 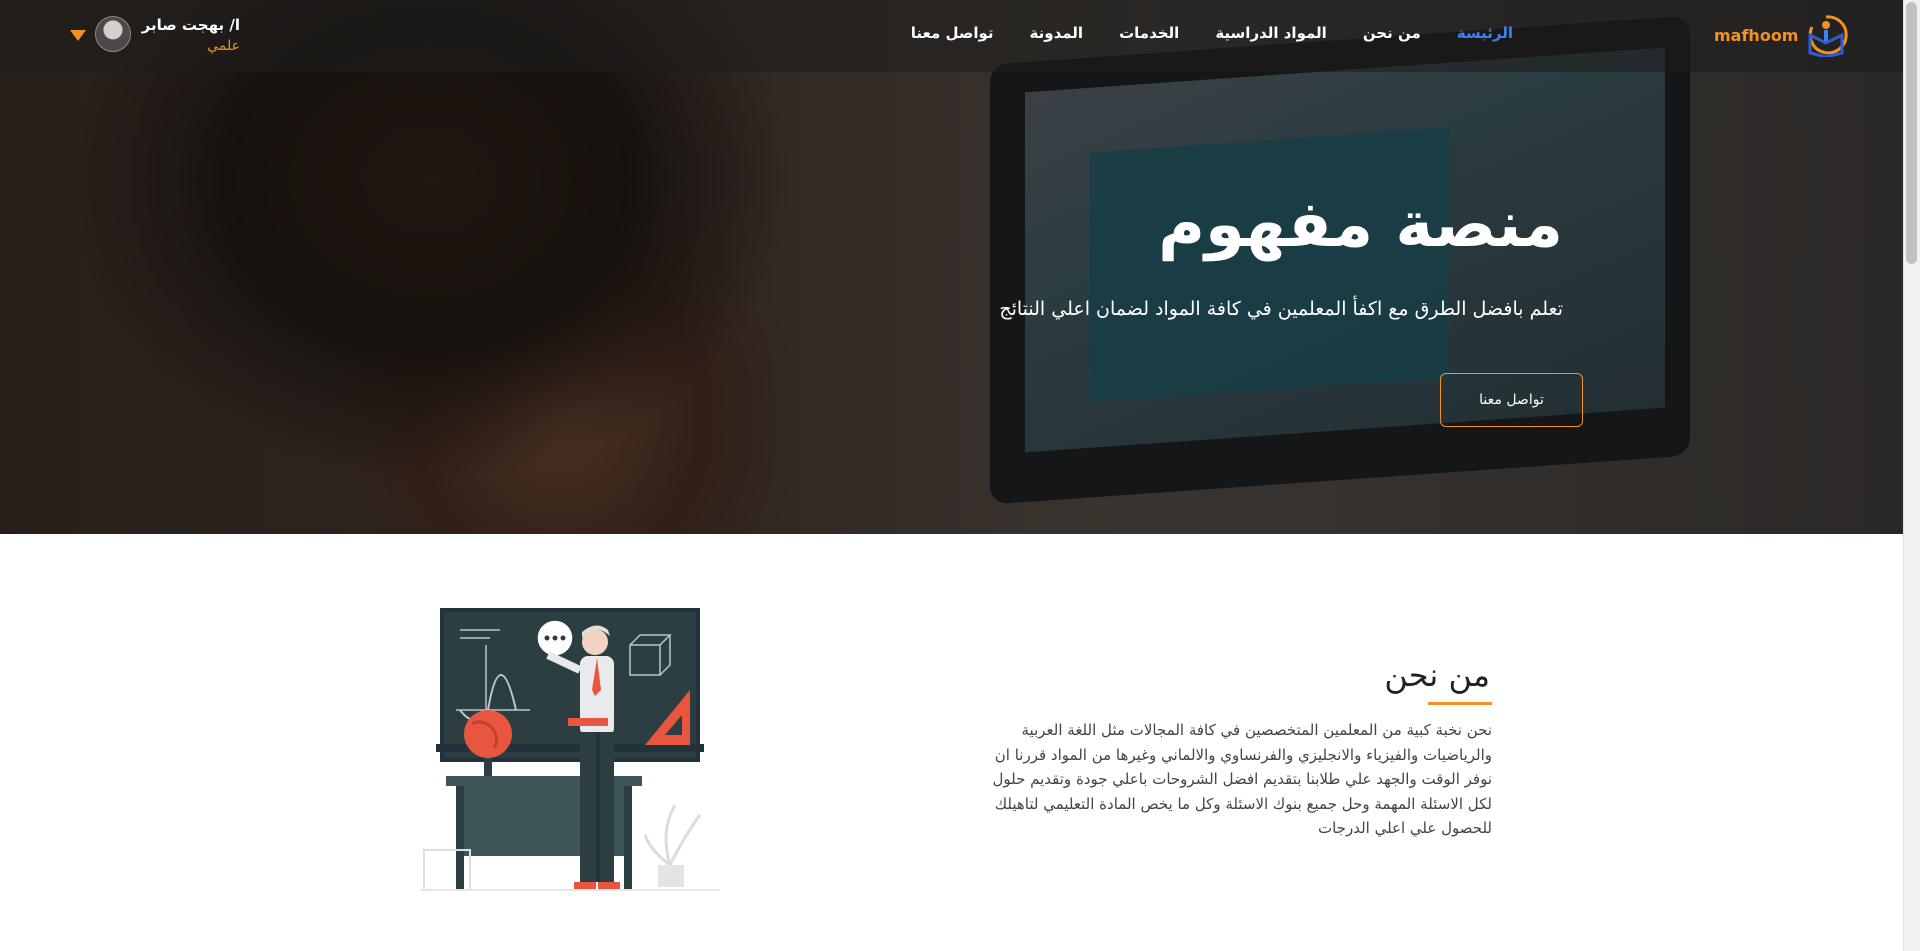 What do you see at coordinates (1270, 33) in the screenshot?
I see `nav-item-subjects: المواد الدراسية` at bounding box center [1270, 33].